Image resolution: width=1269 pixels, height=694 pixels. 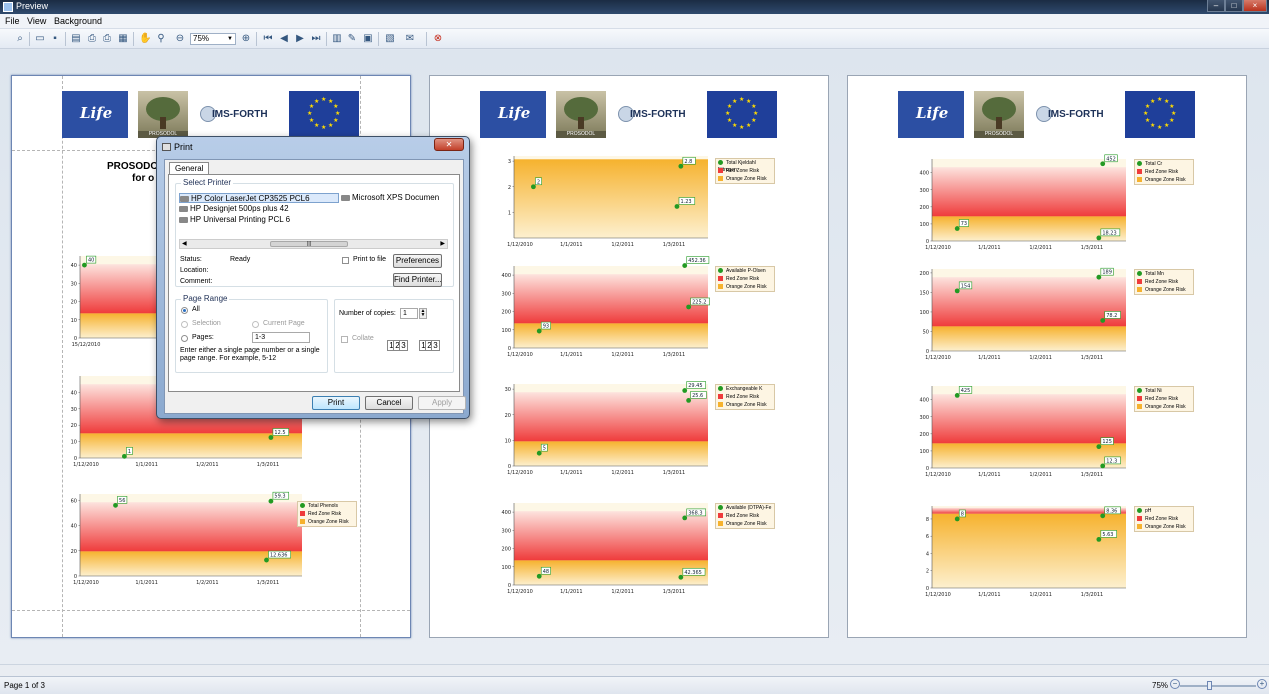 I want to click on menu-file: File, so click(x=12, y=21).